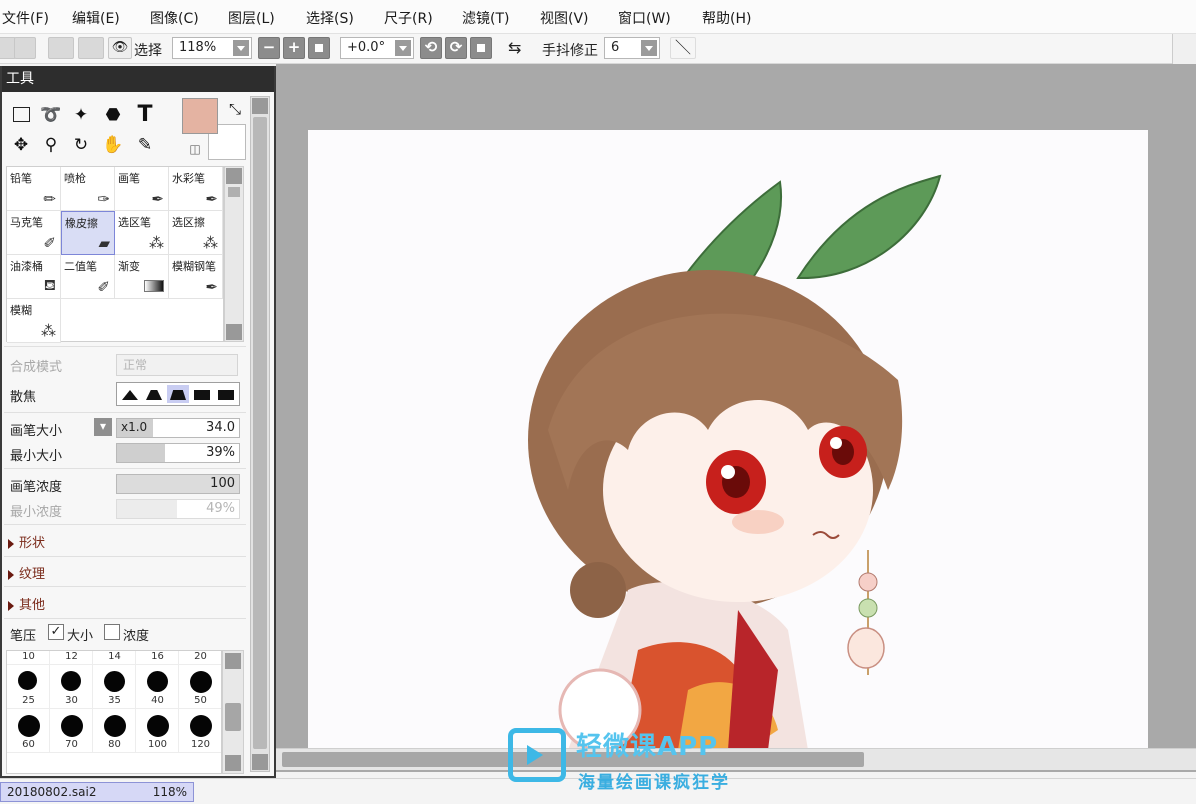  Describe the element at coordinates (114, 658) in the screenshot. I see `size-preset: 14` at that location.